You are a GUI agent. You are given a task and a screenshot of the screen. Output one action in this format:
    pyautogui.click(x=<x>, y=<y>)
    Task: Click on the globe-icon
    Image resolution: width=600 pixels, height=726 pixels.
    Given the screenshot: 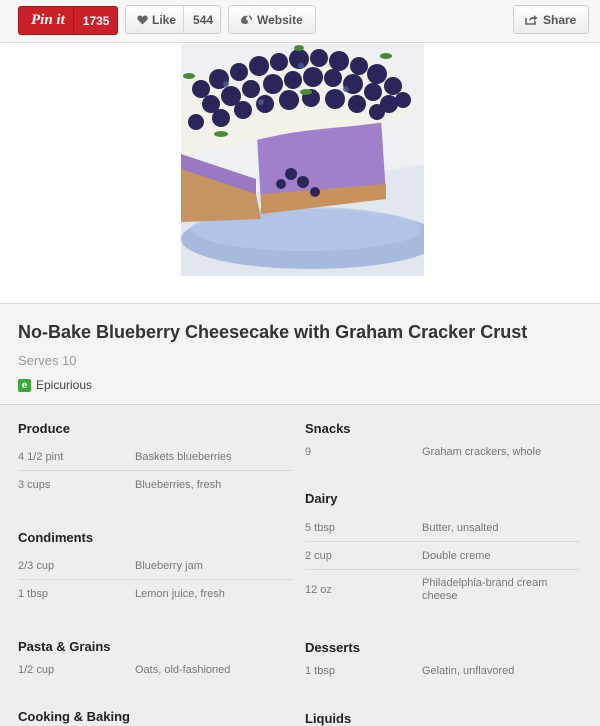 What is the action you would take?
    pyautogui.click(x=246, y=19)
    